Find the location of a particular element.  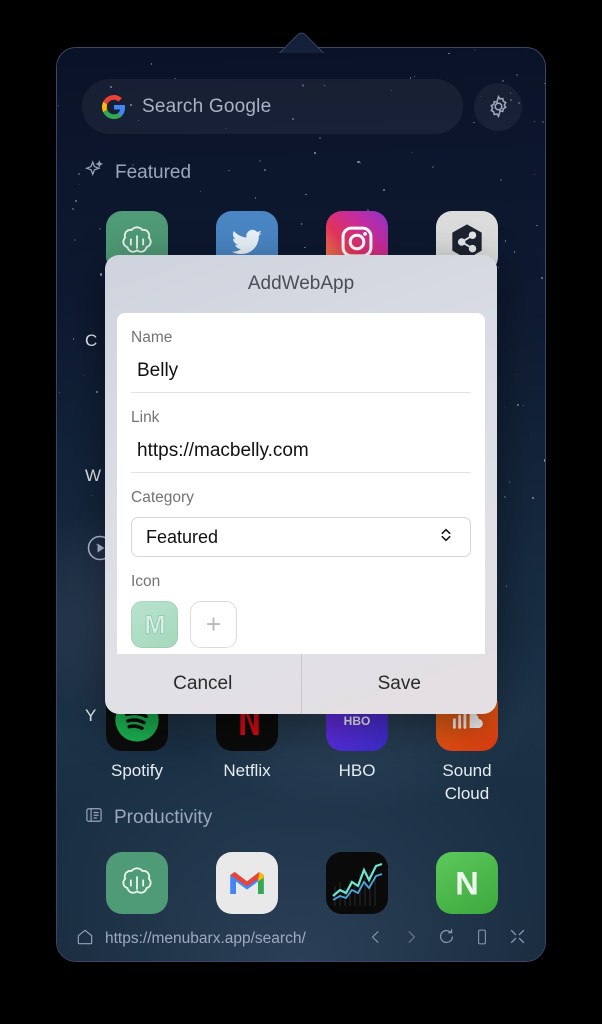

app-label: HBO is located at coordinates (357, 770).